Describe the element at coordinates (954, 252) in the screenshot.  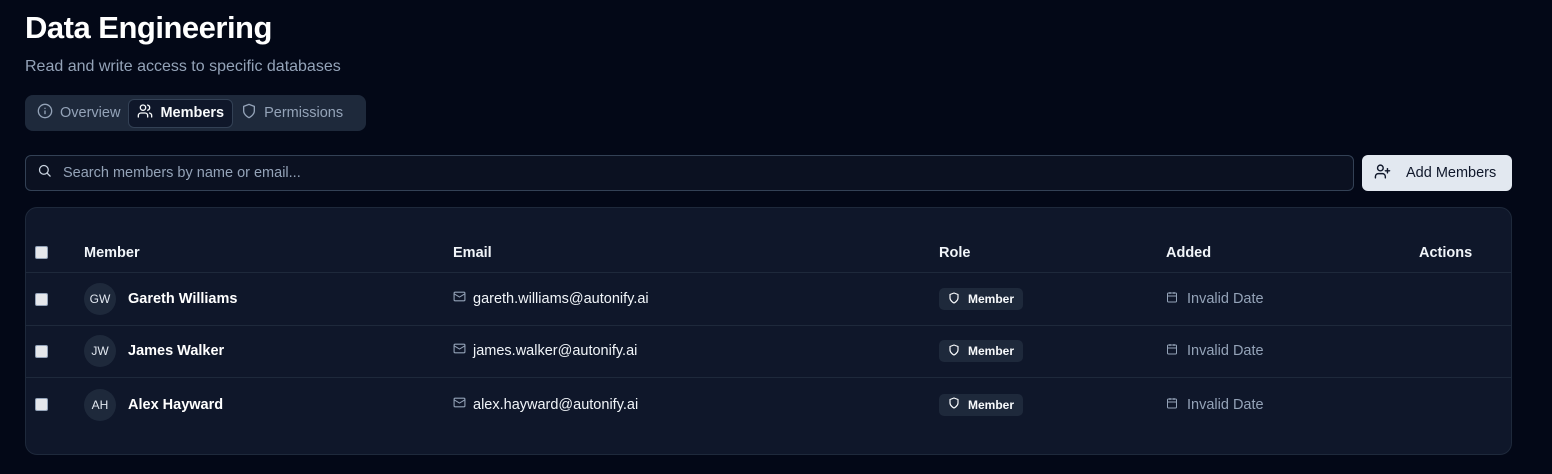
I see `column-header-role: Role` at that location.